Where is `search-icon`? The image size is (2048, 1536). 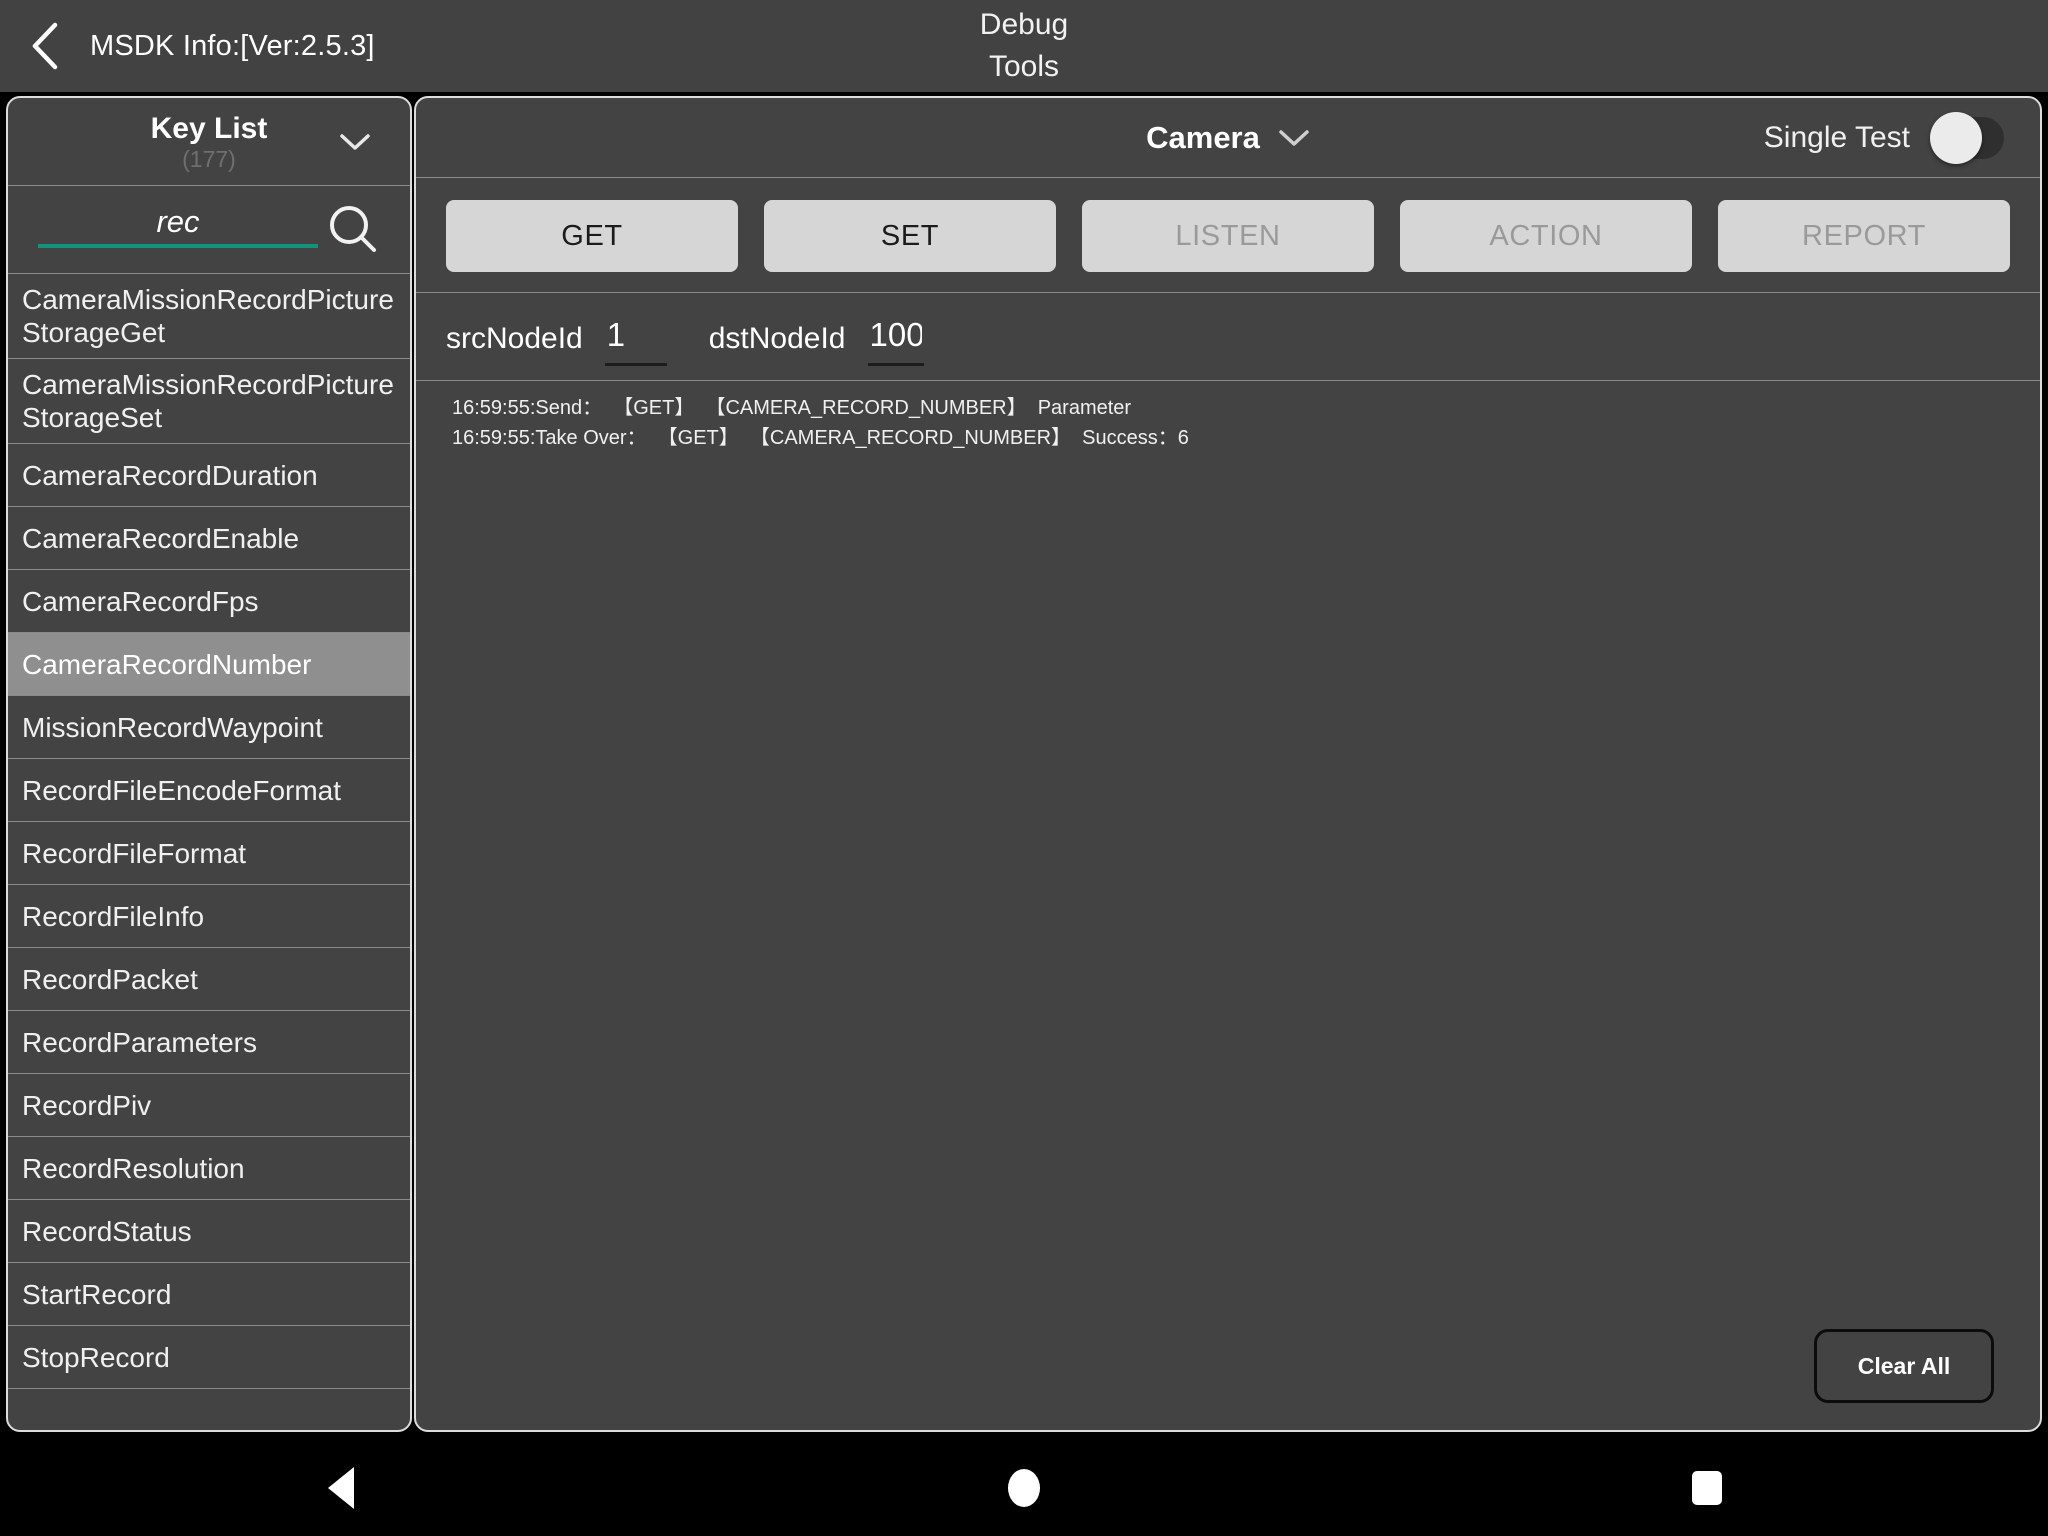 search-icon is located at coordinates (353, 228).